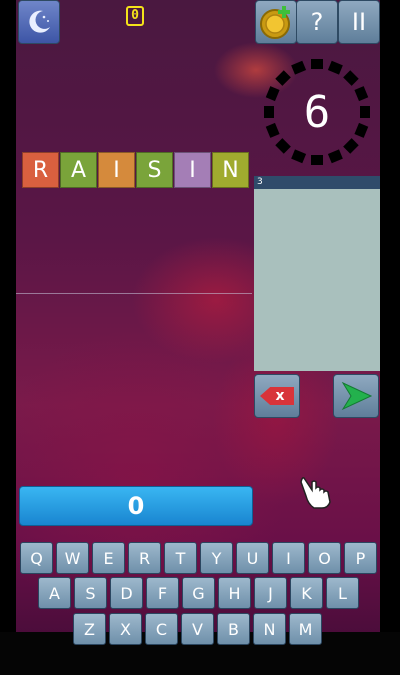  I want to click on key-q: Q, so click(36, 558).